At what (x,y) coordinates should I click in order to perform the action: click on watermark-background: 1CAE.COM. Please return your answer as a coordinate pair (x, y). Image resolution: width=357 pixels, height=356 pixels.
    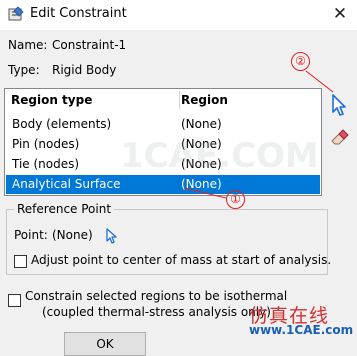
    Looking at the image, I should click on (219, 156).